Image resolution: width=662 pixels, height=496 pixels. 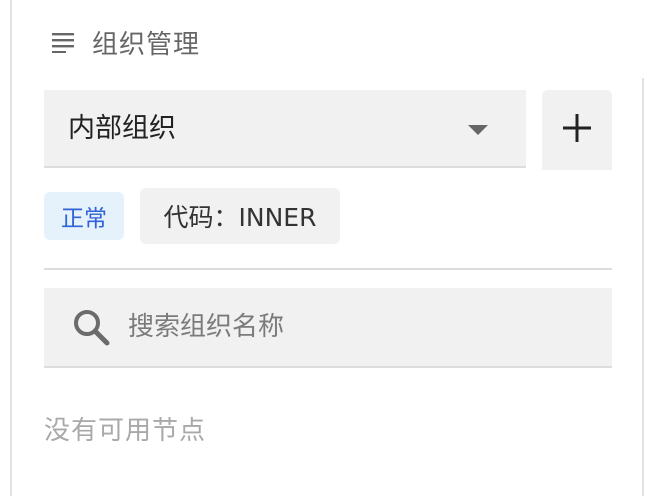 I want to click on status-badge: 正常, so click(x=84, y=216).